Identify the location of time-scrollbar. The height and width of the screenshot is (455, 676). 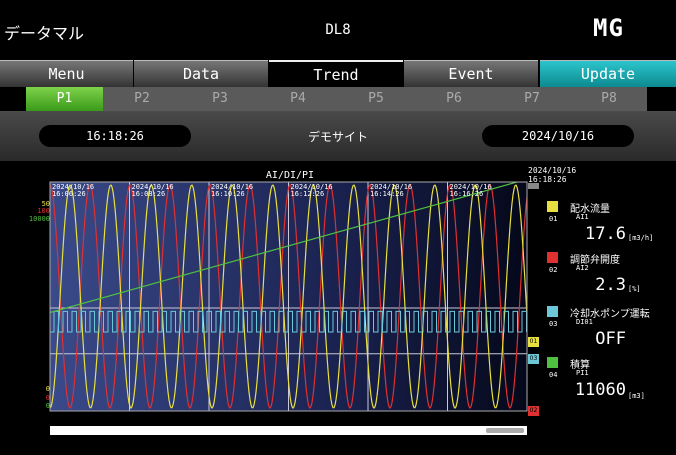
(288, 430).